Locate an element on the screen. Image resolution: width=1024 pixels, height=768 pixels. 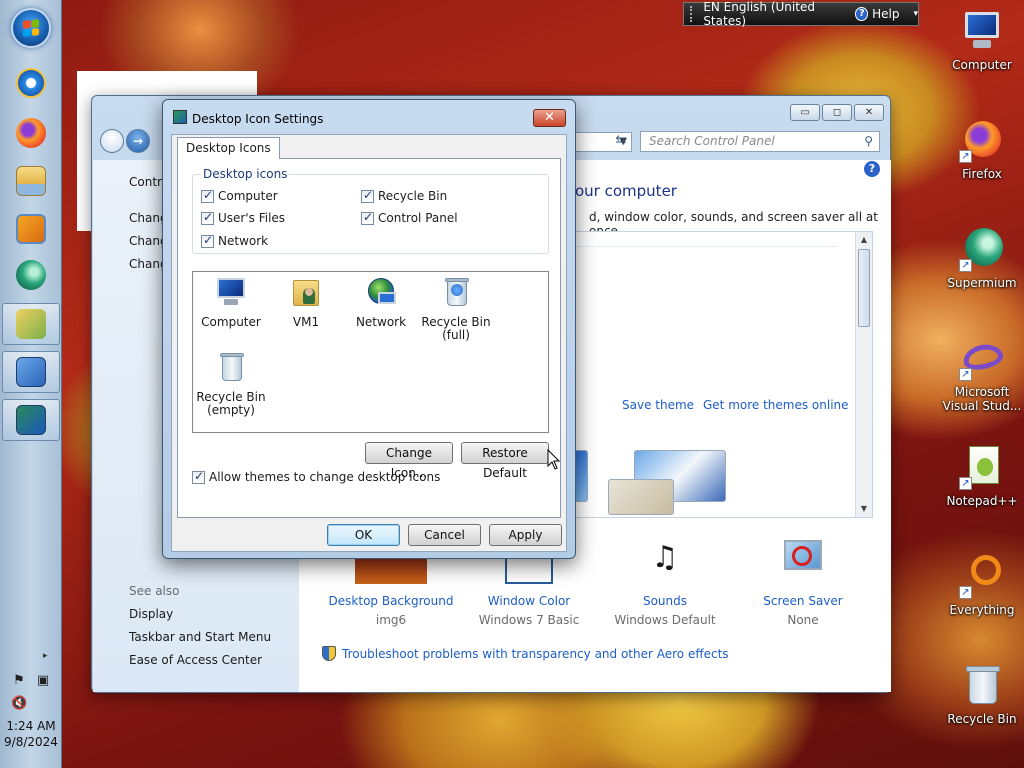
personalization-icon is located at coordinates (31, 420).